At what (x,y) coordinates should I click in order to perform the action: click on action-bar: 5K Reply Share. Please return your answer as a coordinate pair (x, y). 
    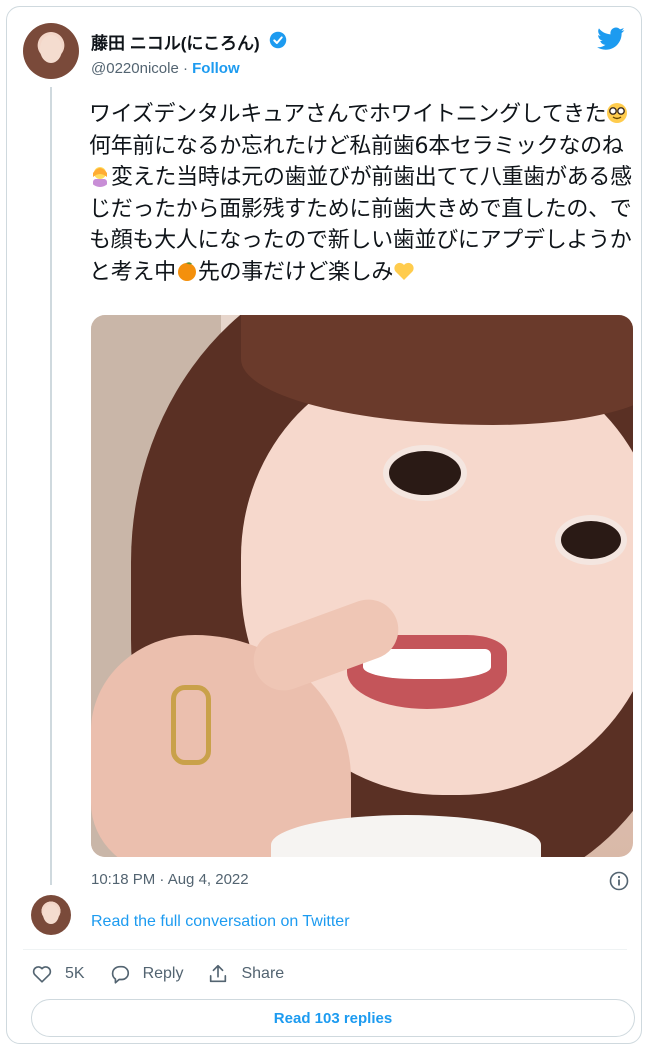
    Looking at the image, I should click on (169, 974).